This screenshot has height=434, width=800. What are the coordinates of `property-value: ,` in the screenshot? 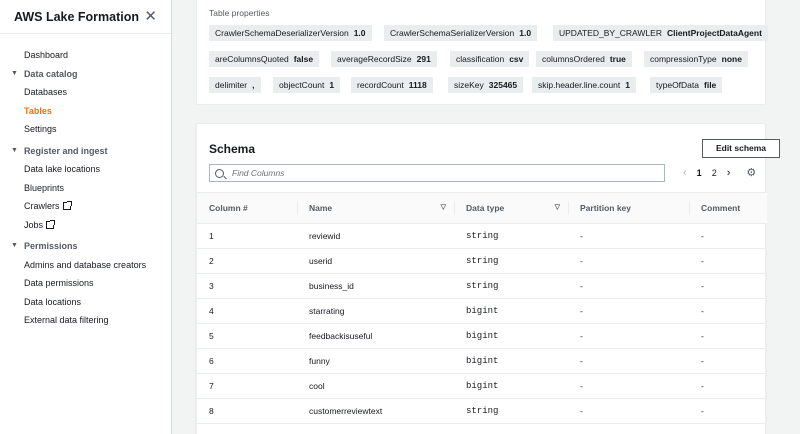 It's located at (253, 85).